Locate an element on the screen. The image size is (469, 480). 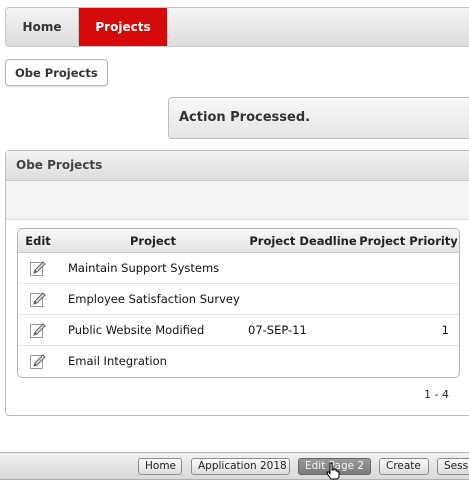
project-name: Email Integration is located at coordinates (117, 361).